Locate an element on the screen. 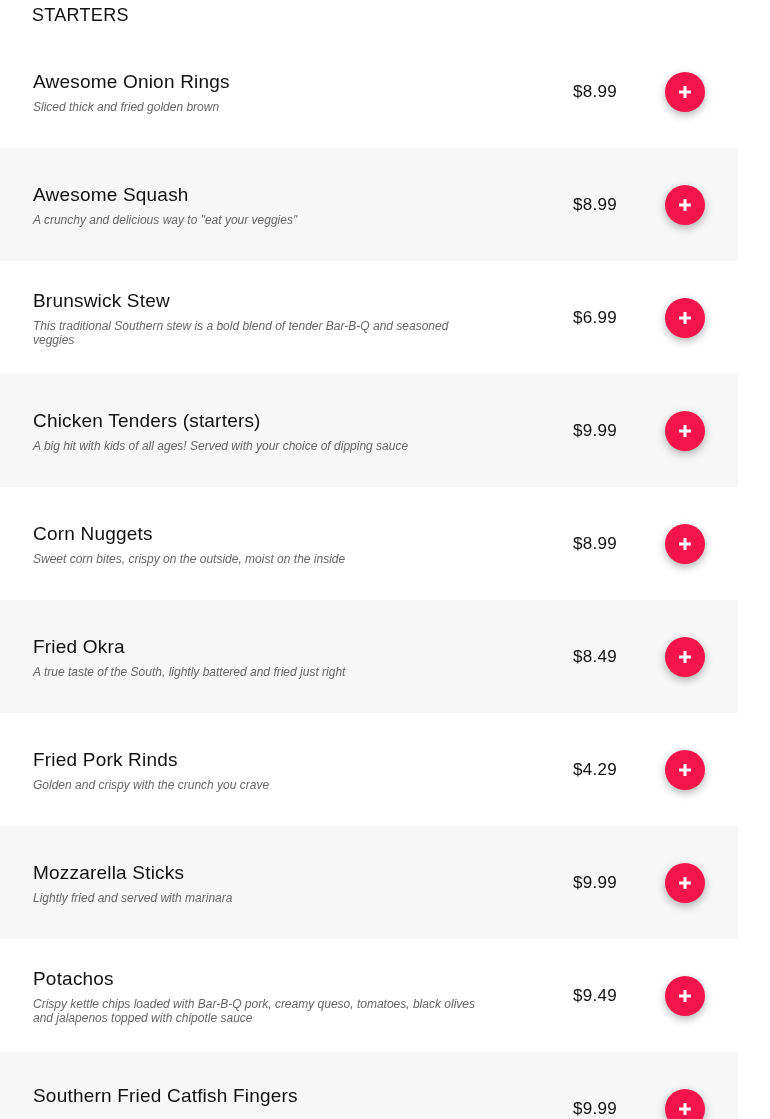 The width and height of the screenshot is (770, 1119). item-price: $6.99 is located at coordinates (594, 317).